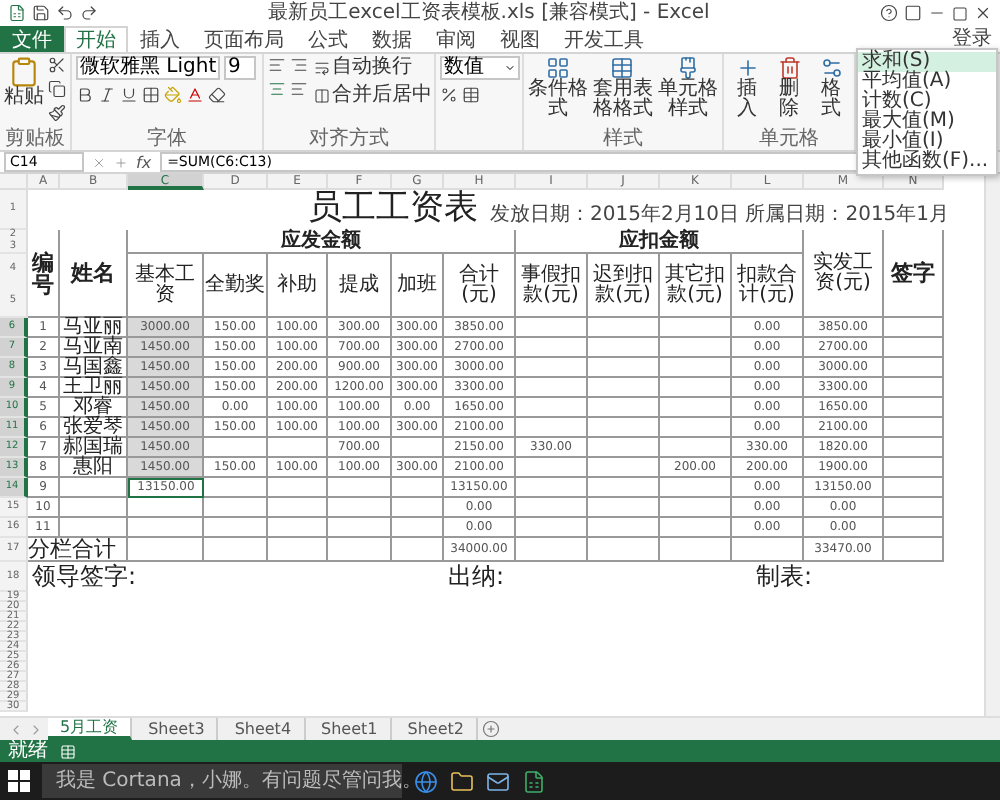 This screenshot has width=1000, height=800. I want to click on header-cell: 编号, so click(44, 274).